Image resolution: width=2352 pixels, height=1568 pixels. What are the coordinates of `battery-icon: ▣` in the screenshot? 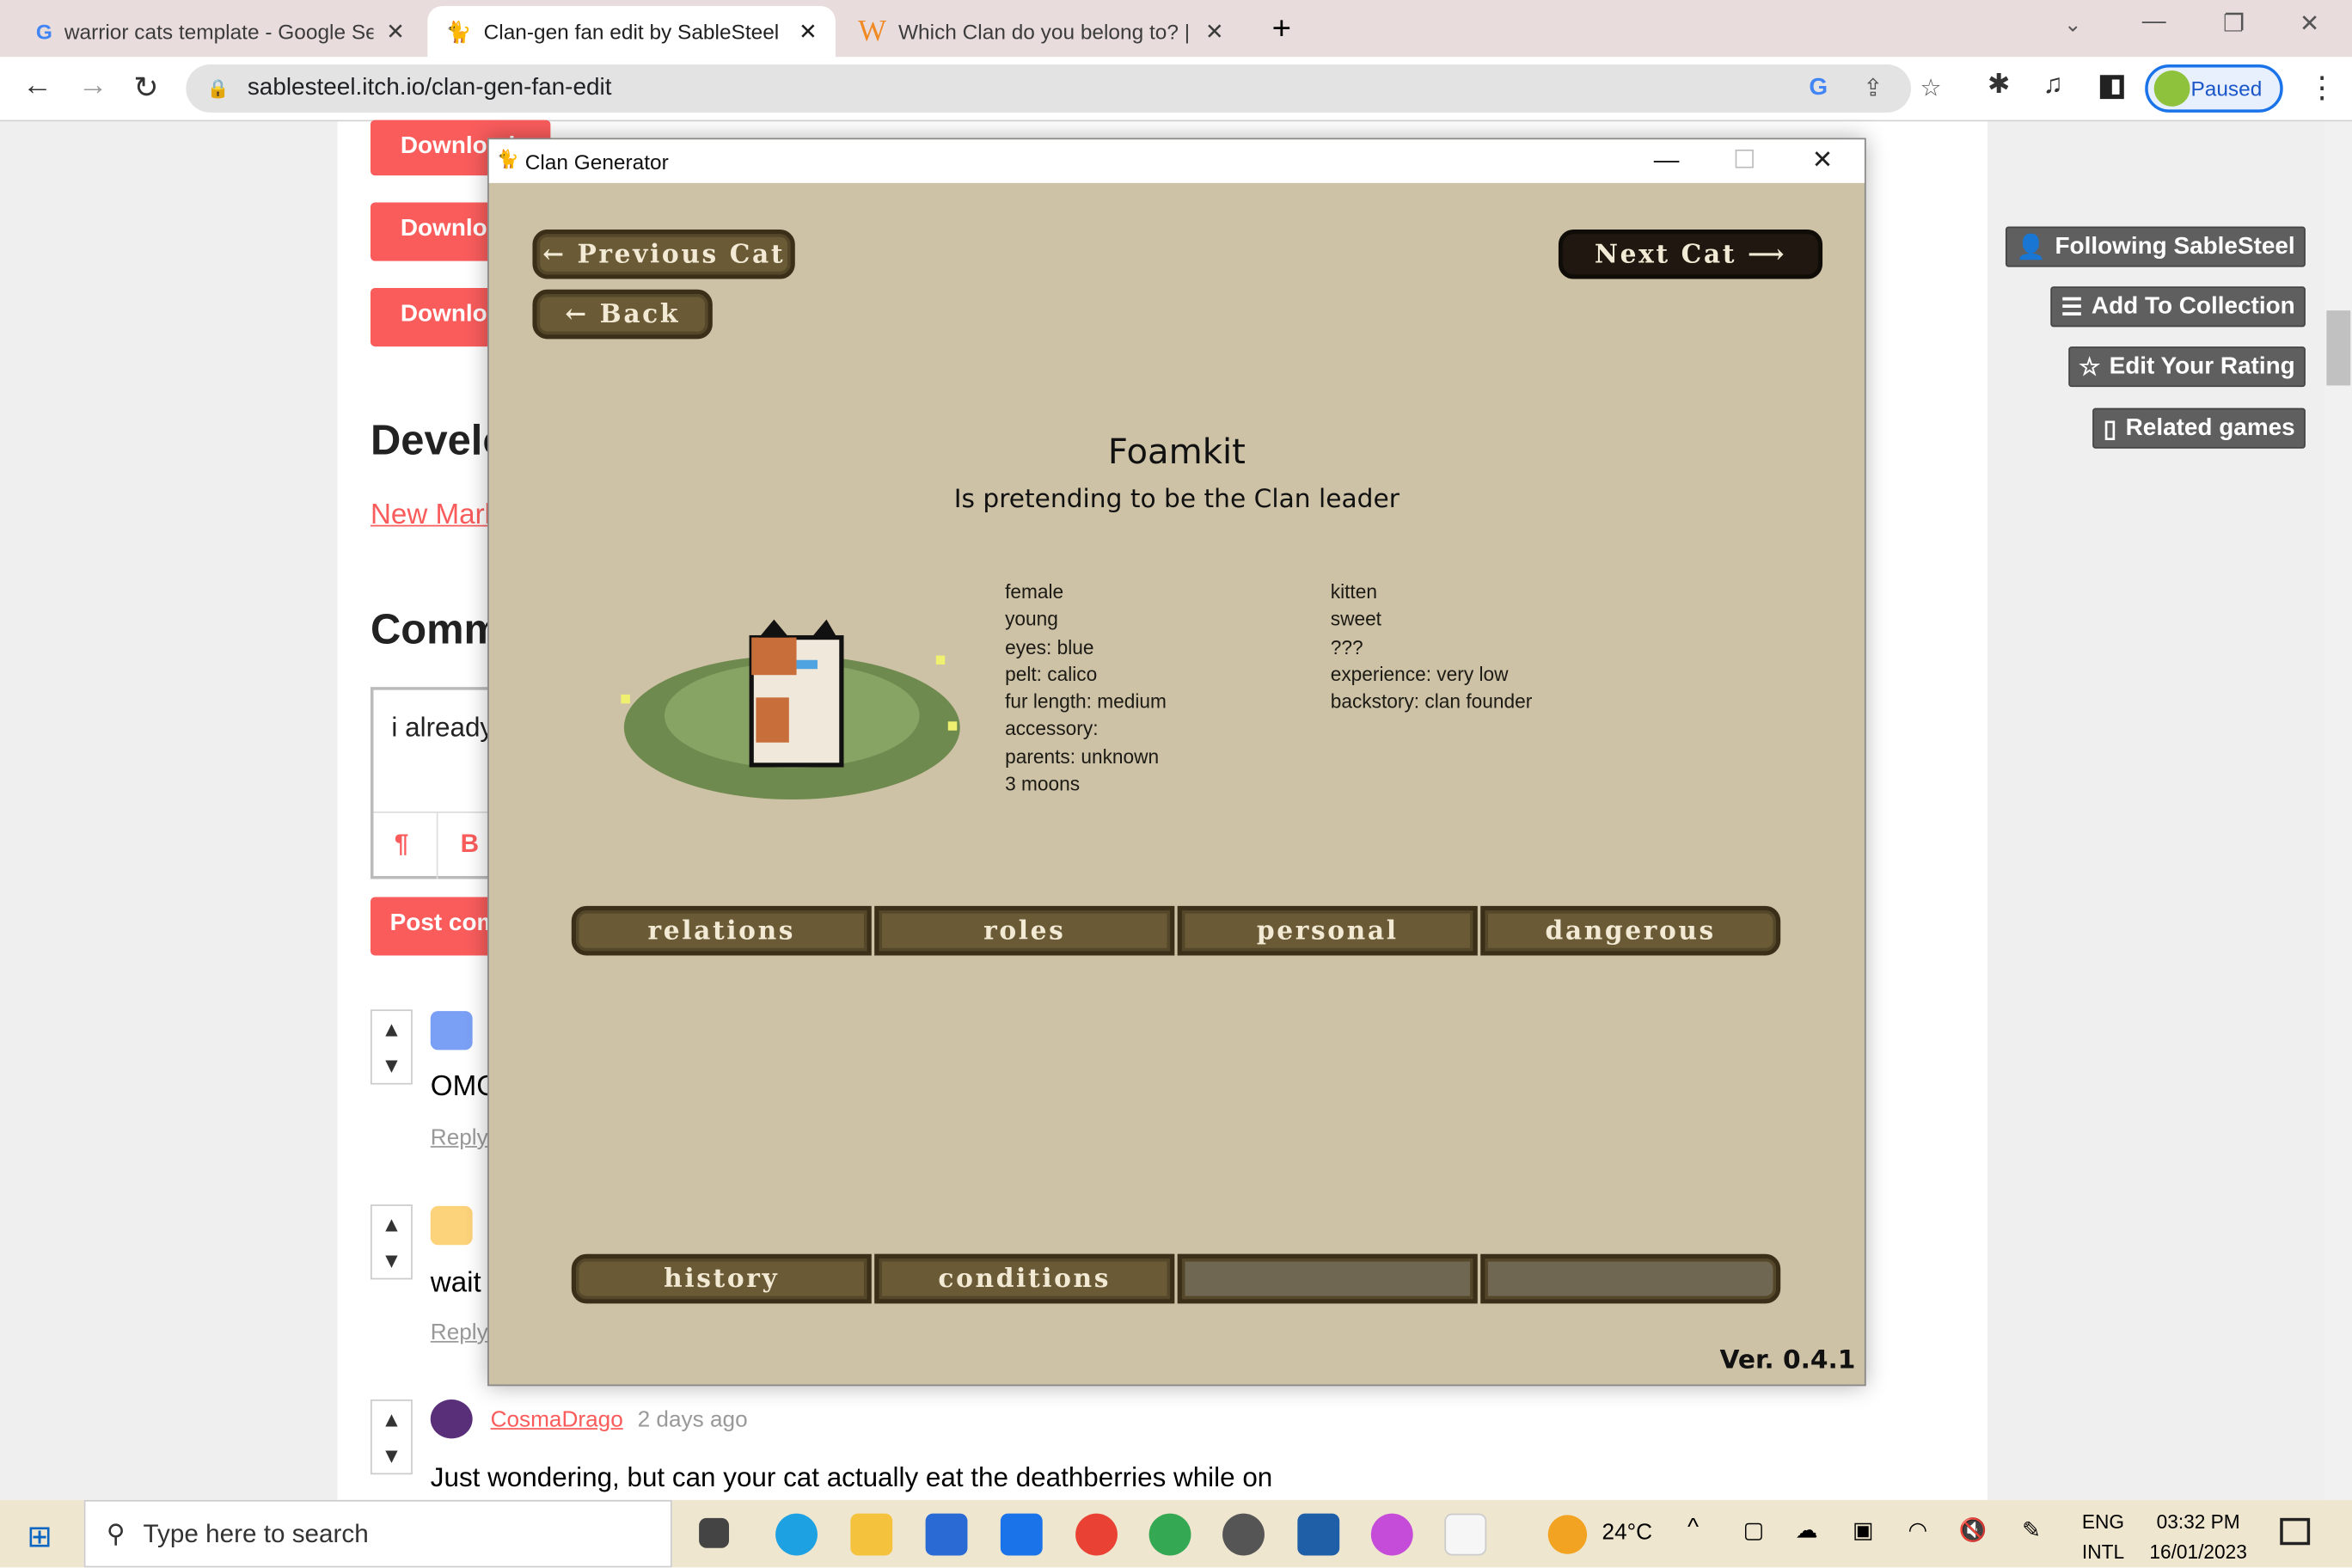 It's located at (1863, 1530).